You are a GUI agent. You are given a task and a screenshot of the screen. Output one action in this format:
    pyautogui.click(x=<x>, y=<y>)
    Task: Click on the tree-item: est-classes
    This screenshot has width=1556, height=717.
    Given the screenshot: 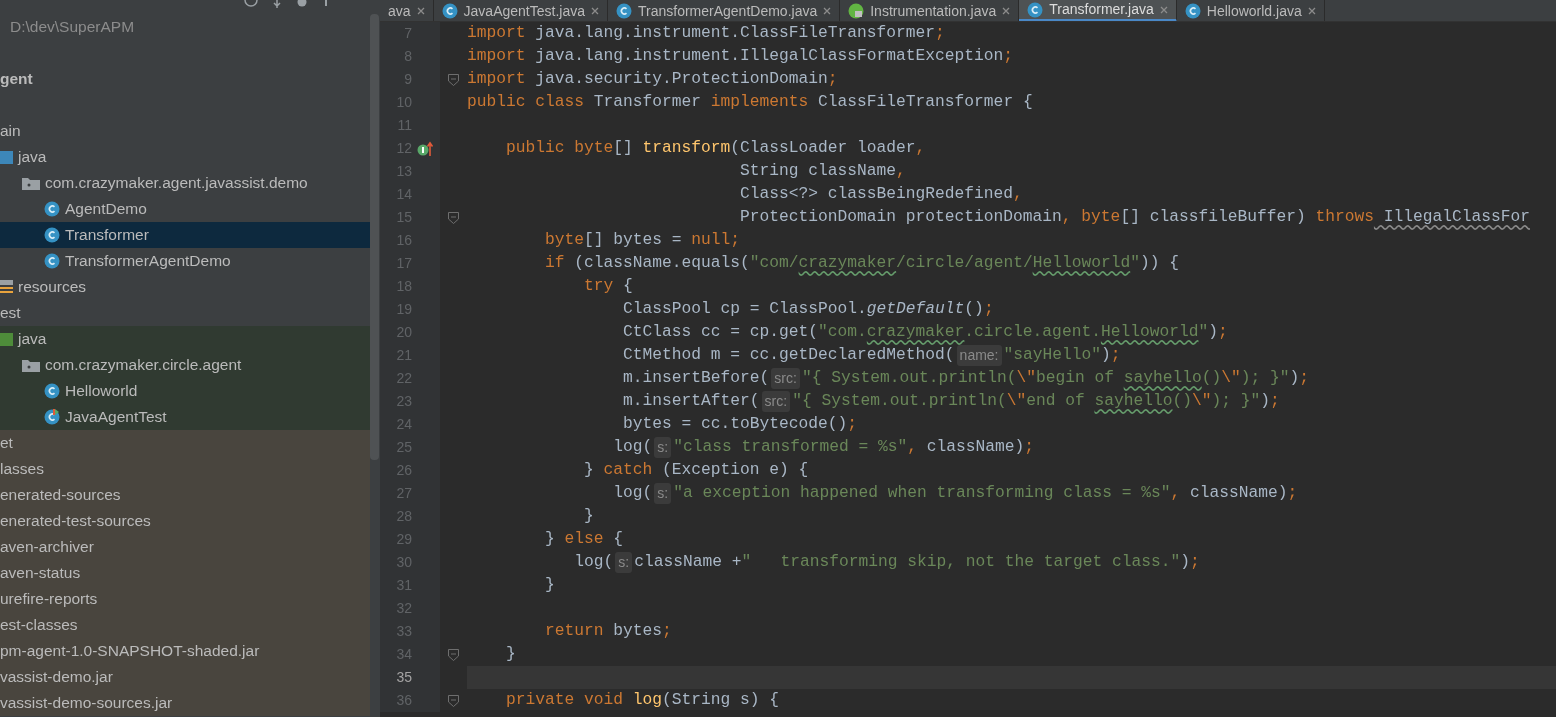 What is the action you would take?
    pyautogui.click(x=185, y=625)
    